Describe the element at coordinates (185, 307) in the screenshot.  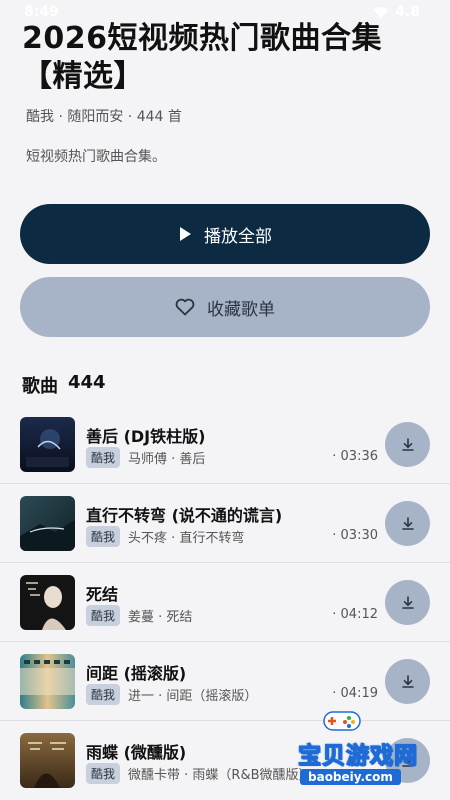
I see `heart-outline-icon` at that location.